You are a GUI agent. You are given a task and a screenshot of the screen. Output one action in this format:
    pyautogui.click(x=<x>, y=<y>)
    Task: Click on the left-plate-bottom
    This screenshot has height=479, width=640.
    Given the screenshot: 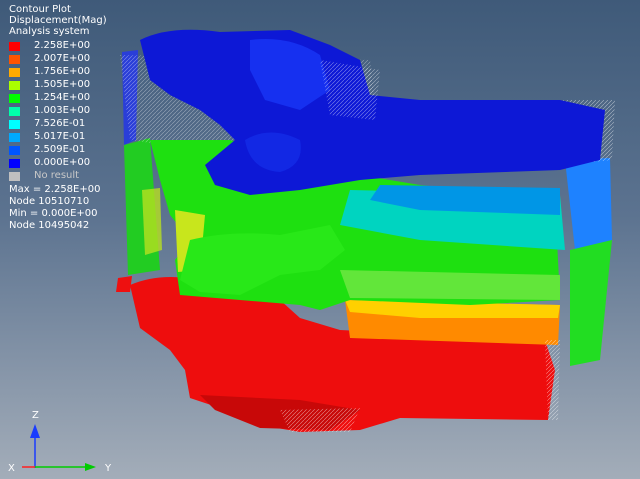 What is the action you would take?
    pyautogui.click(x=124, y=284)
    